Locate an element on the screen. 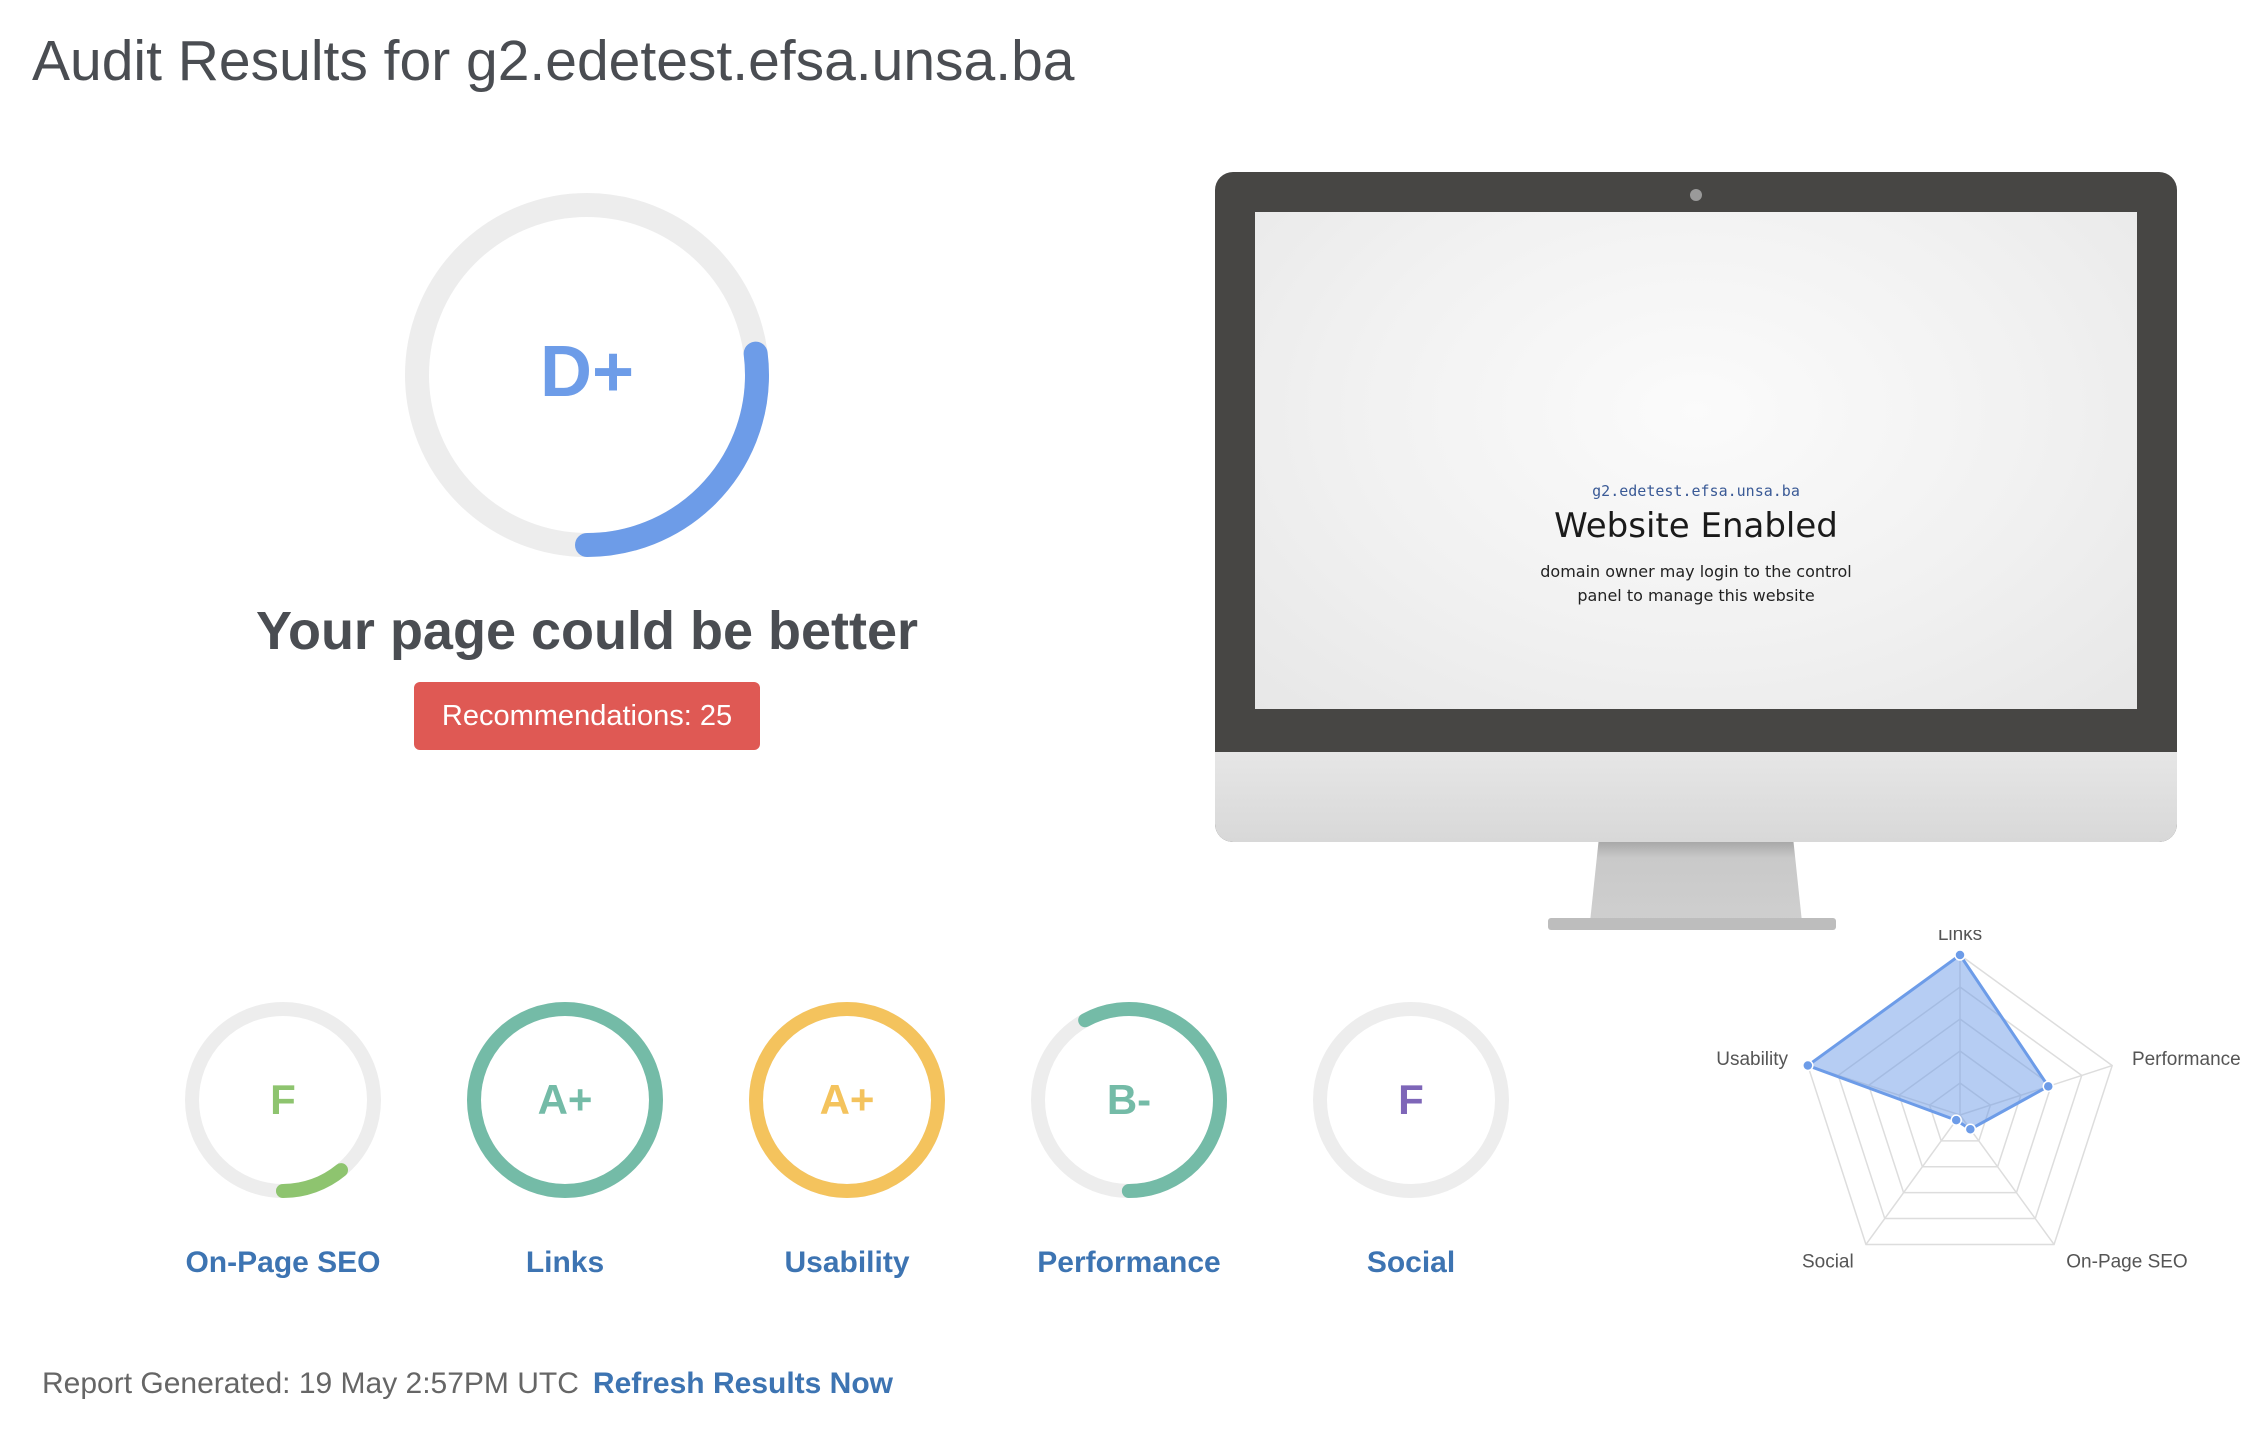  radar-axis-label: Links is located at coordinates (1960, 937).